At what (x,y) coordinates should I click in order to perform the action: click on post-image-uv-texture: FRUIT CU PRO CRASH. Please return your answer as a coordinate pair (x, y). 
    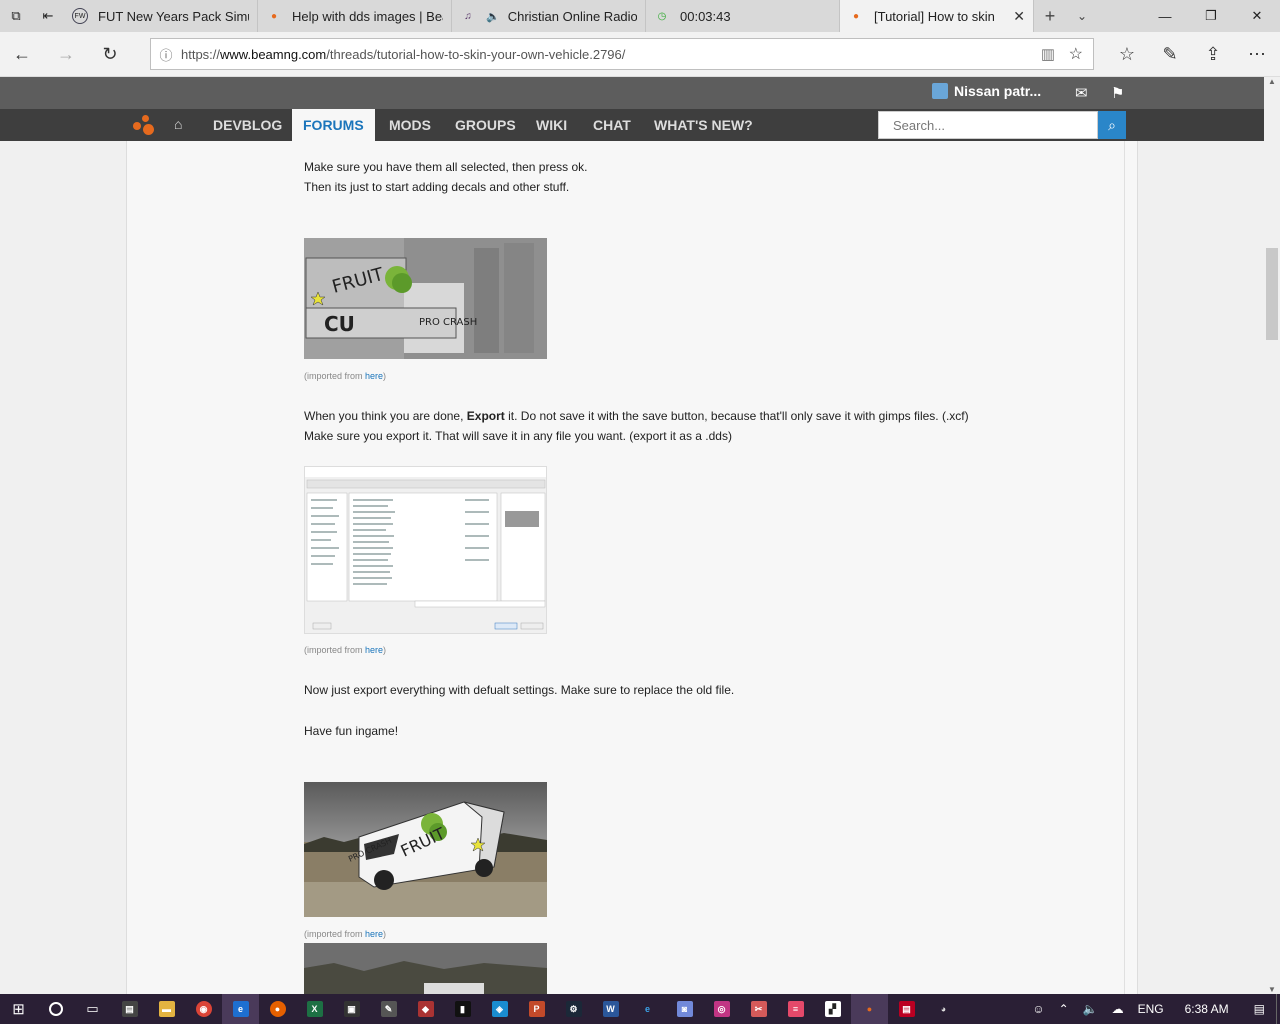
    Looking at the image, I should click on (425, 298).